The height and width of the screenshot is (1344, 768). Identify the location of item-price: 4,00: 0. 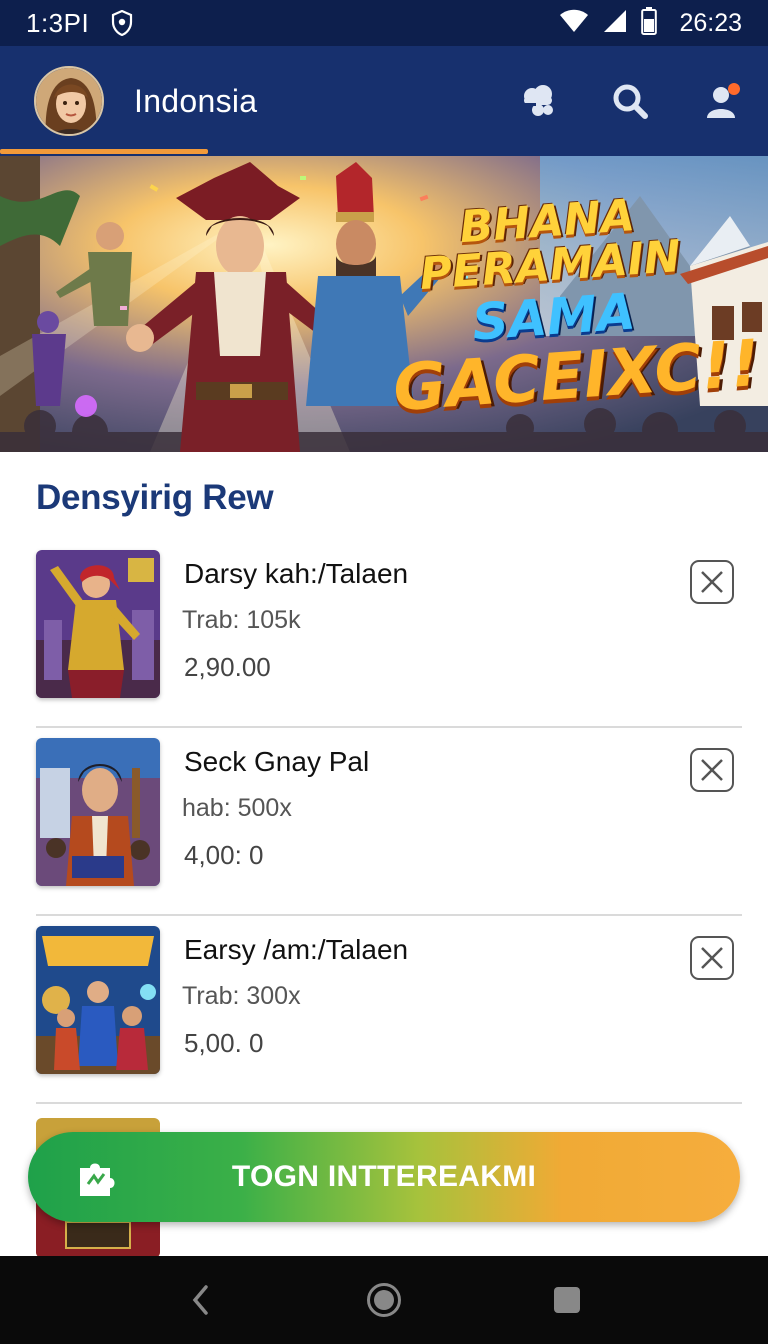
(224, 855).